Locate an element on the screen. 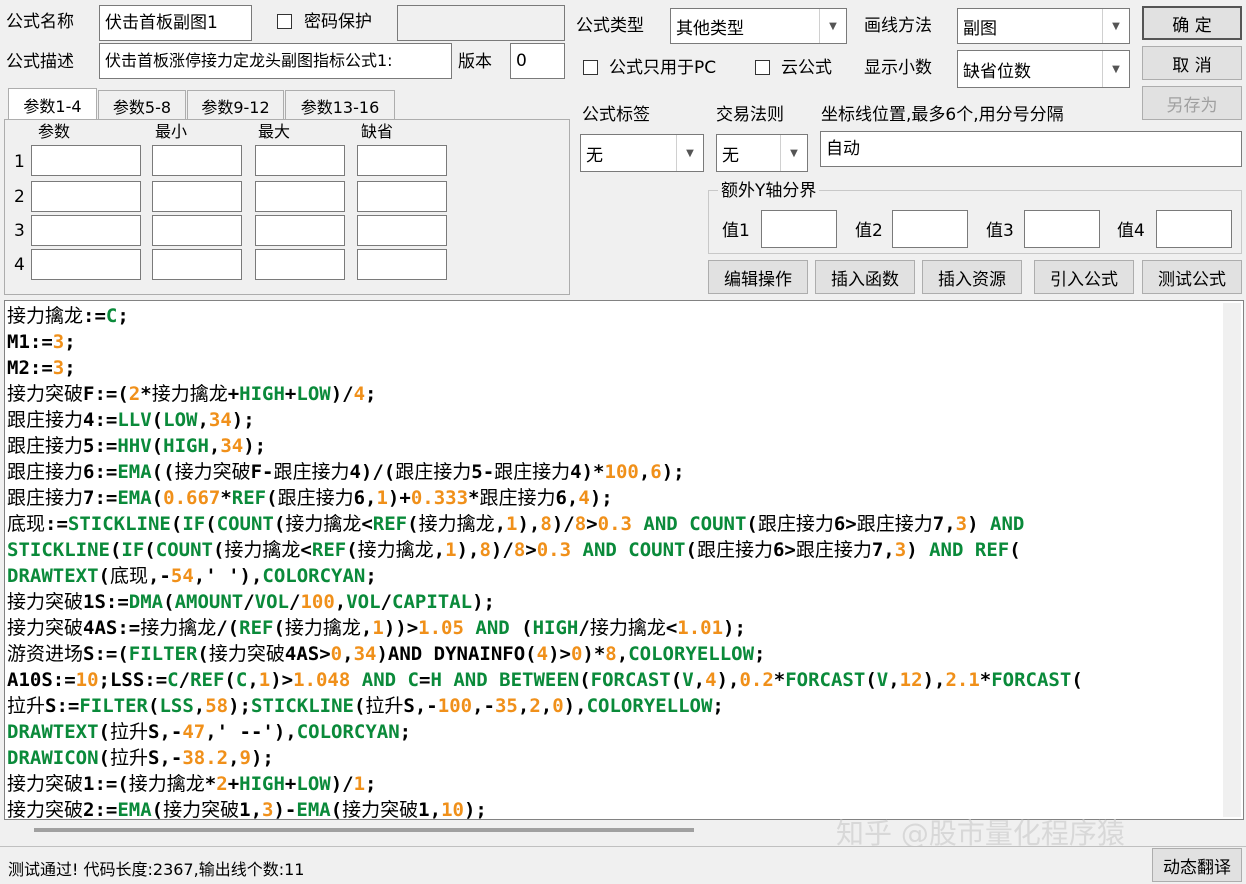 The height and width of the screenshot is (884, 1246). param-4-default-input is located at coordinates (402, 264).